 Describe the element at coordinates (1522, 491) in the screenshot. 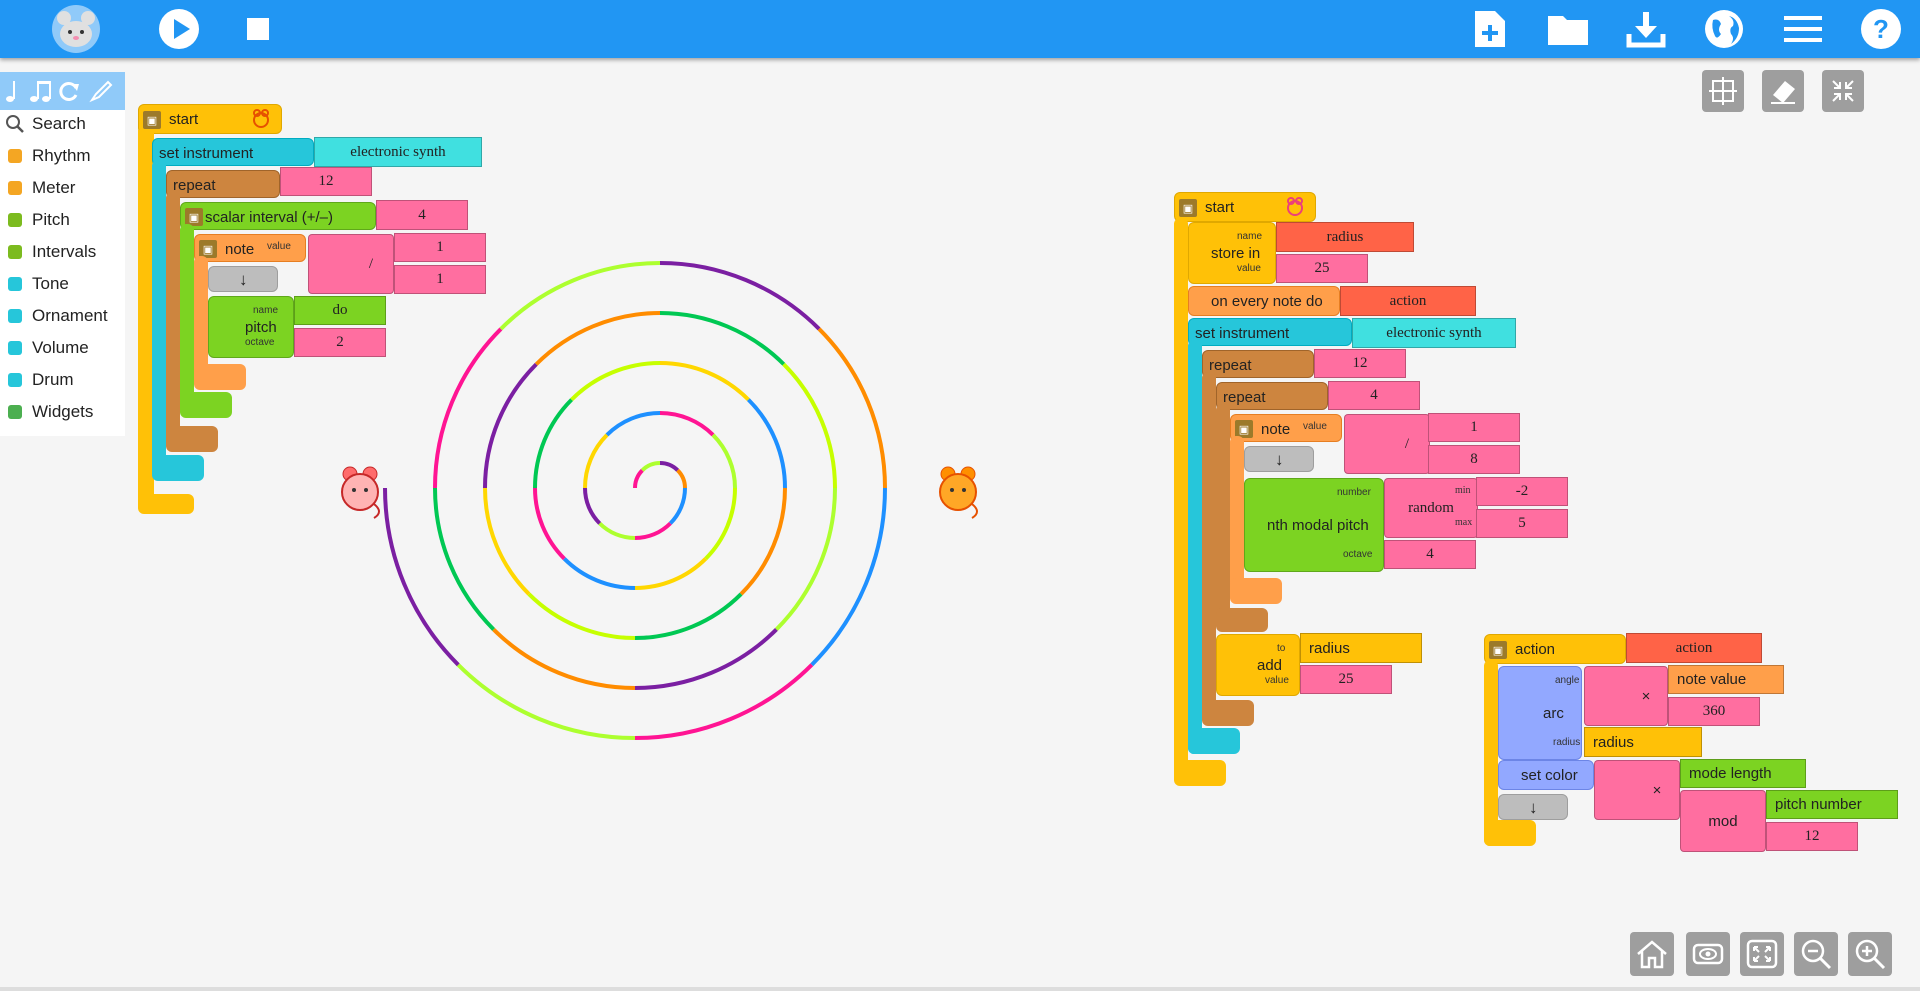

I see `random-min-value: -2` at that location.